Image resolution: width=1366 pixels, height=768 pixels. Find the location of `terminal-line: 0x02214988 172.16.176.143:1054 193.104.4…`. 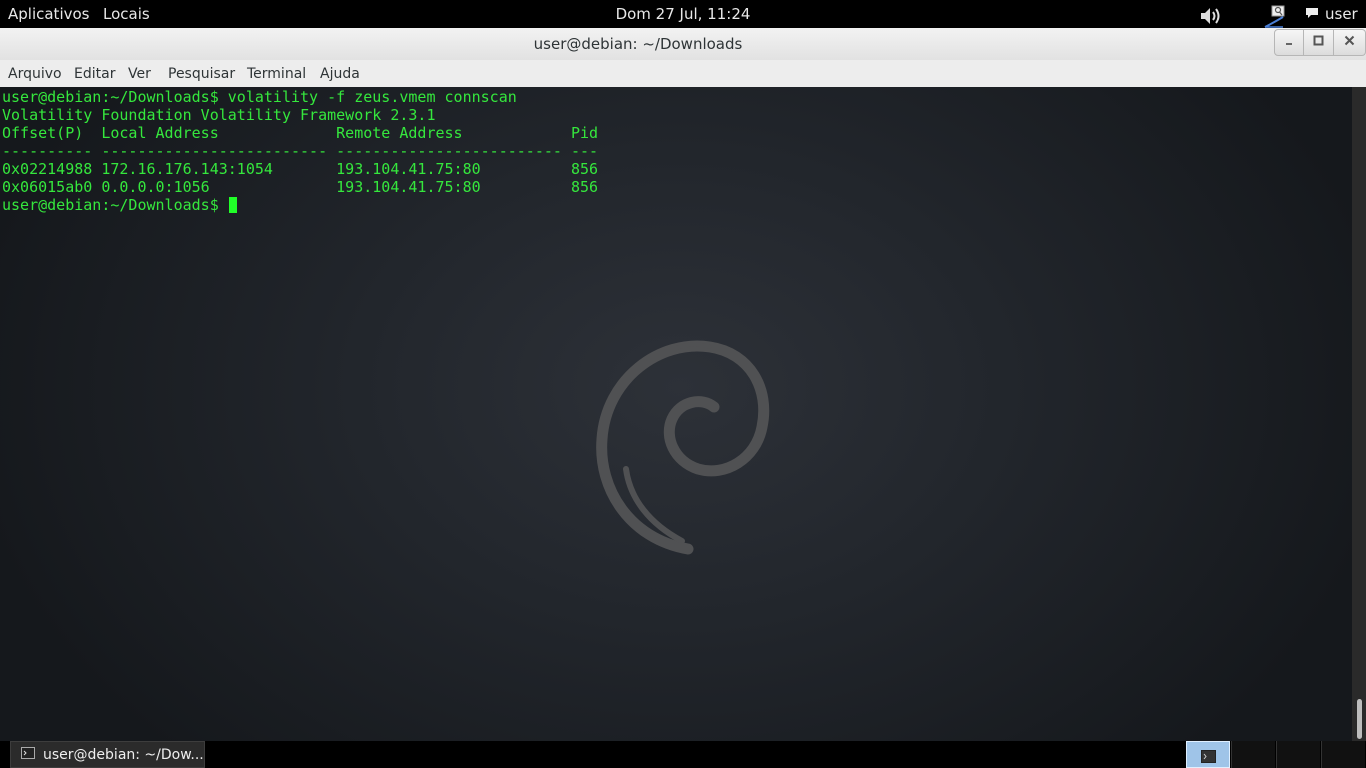

terminal-line: 0x02214988 172.16.176.143:1054 193.104.4… is located at coordinates (300, 169).